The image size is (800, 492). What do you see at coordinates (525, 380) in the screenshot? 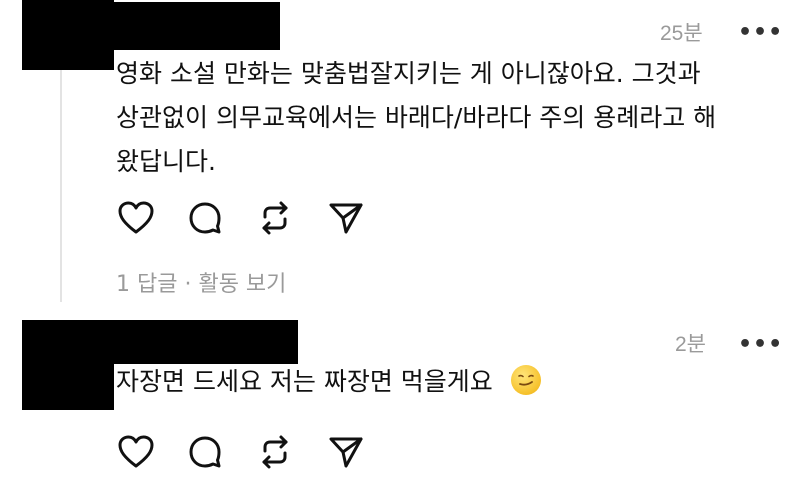
I see `smirking-face-emoji` at bounding box center [525, 380].